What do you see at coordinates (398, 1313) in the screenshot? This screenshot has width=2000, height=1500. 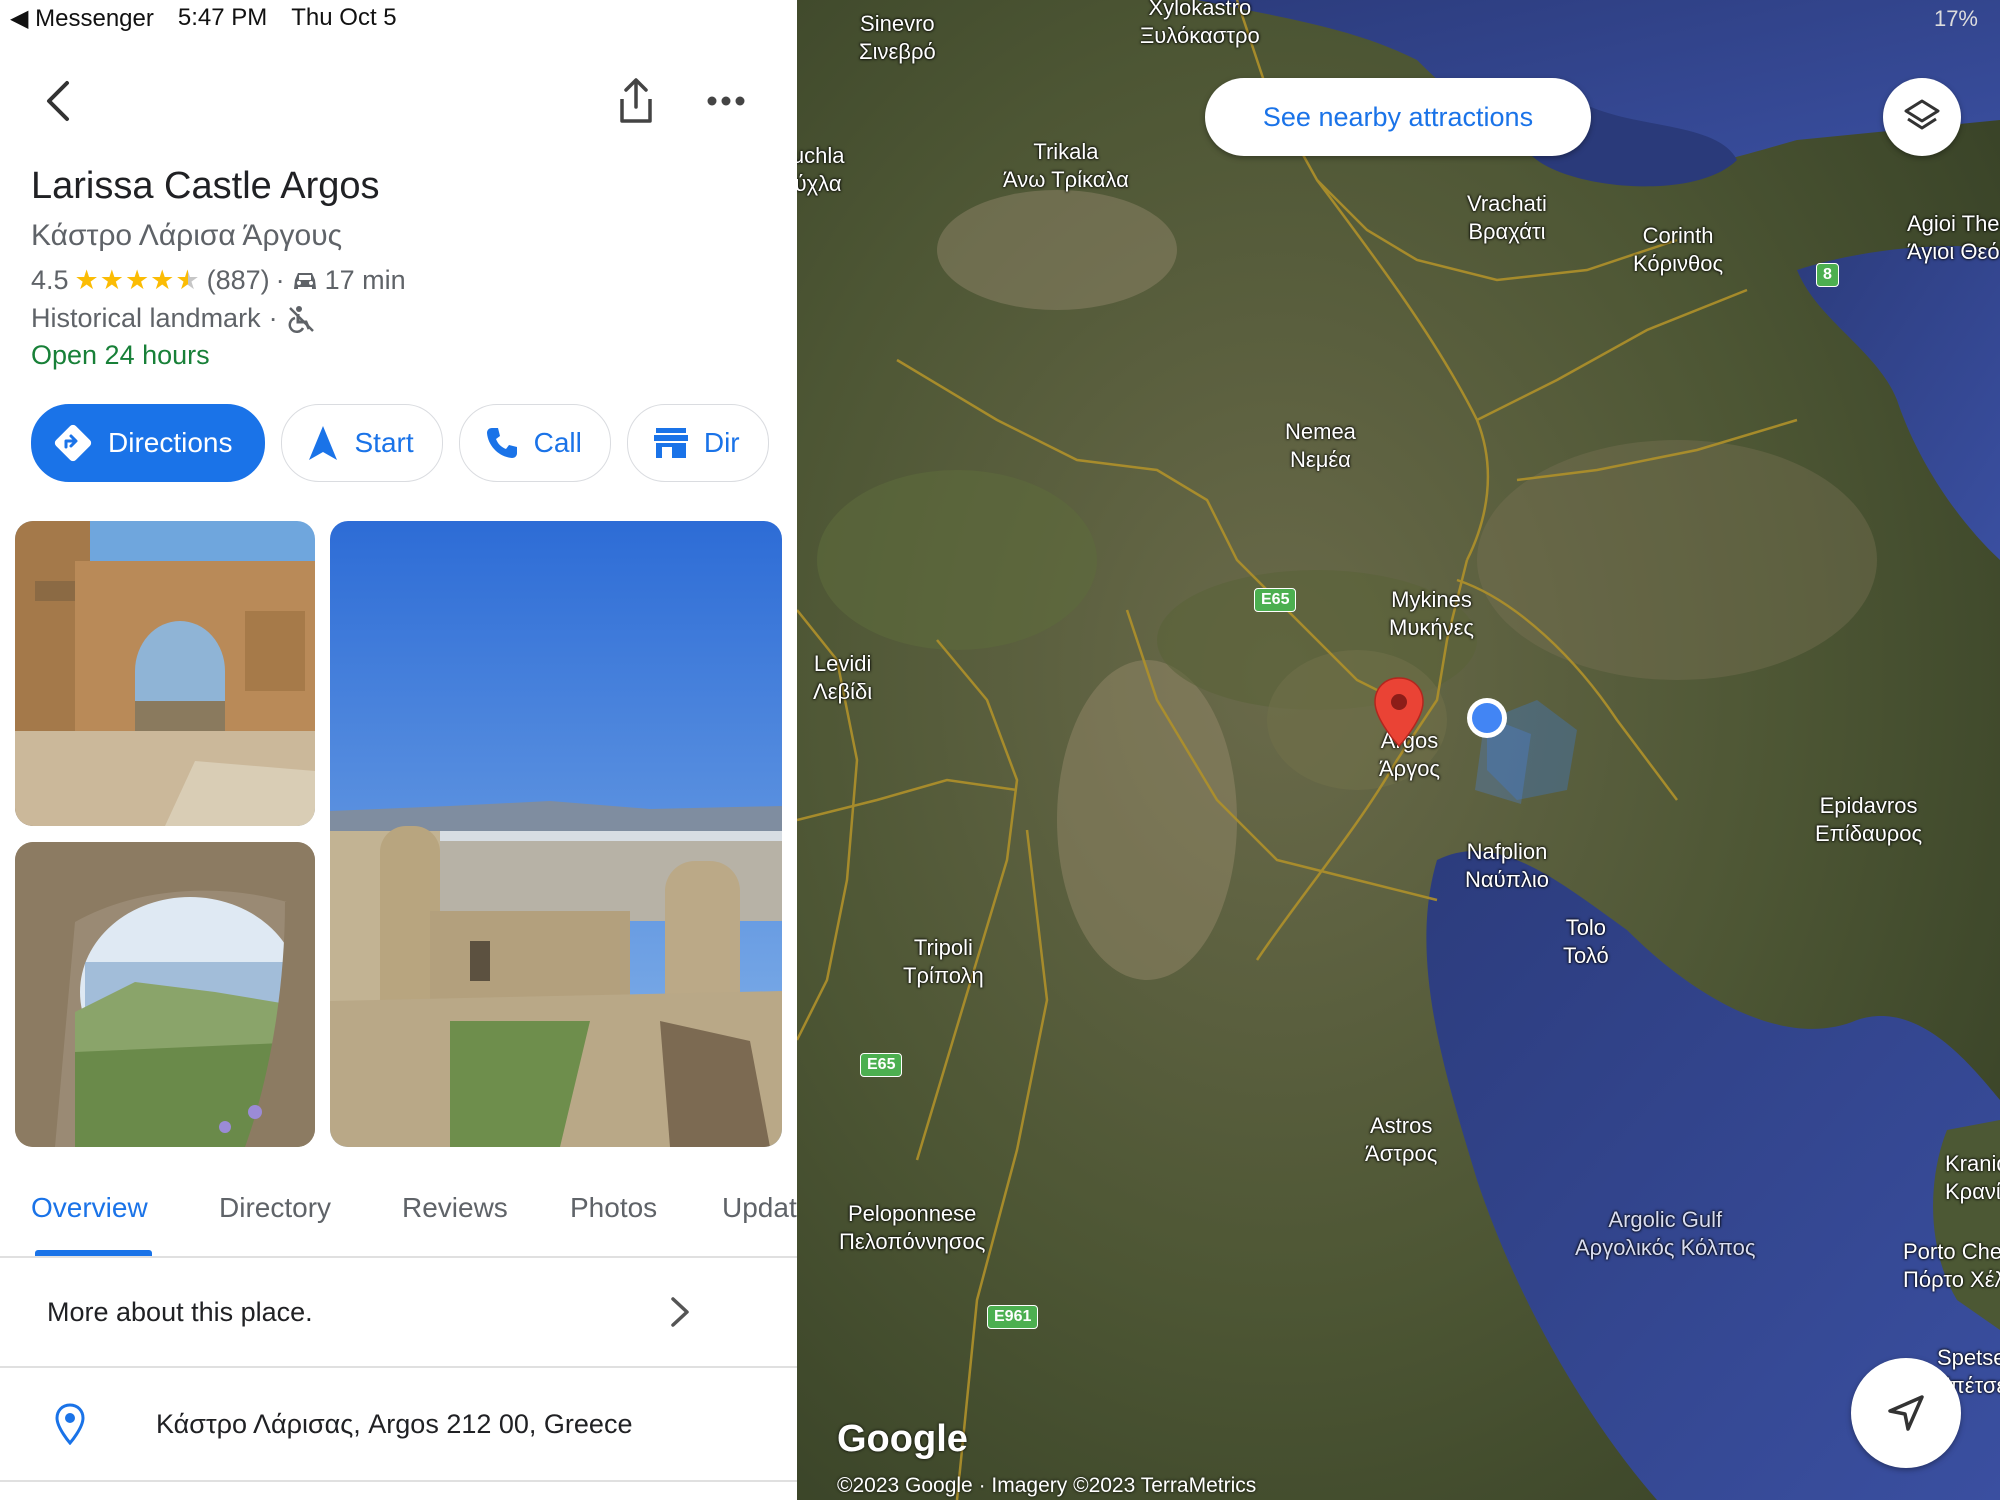 I see `more-about-row: More about this place.` at bounding box center [398, 1313].